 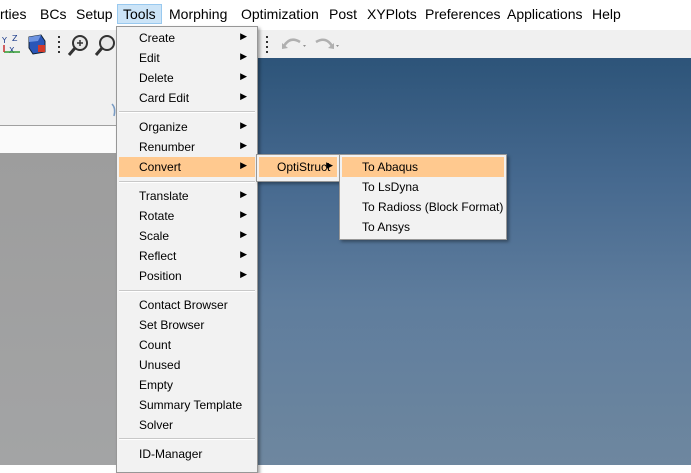 What do you see at coordinates (462, 14) in the screenshot?
I see `menu-preferences: Preferences` at bounding box center [462, 14].